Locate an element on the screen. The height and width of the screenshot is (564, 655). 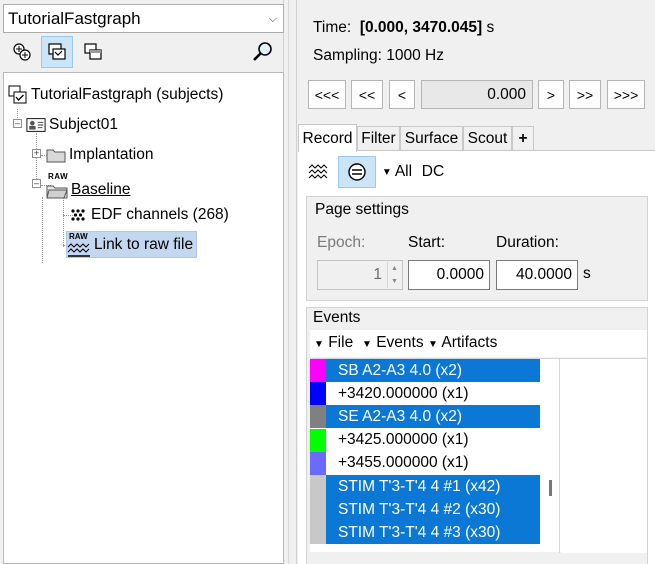
last-page-button: >>> is located at coordinates (626, 94).